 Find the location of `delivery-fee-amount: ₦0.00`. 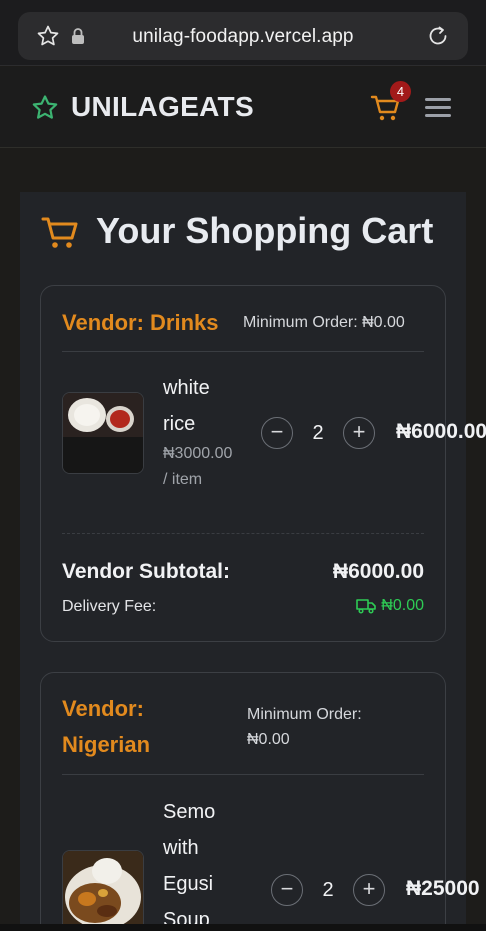

delivery-fee-amount: ₦0.00 is located at coordinates (402, 605).